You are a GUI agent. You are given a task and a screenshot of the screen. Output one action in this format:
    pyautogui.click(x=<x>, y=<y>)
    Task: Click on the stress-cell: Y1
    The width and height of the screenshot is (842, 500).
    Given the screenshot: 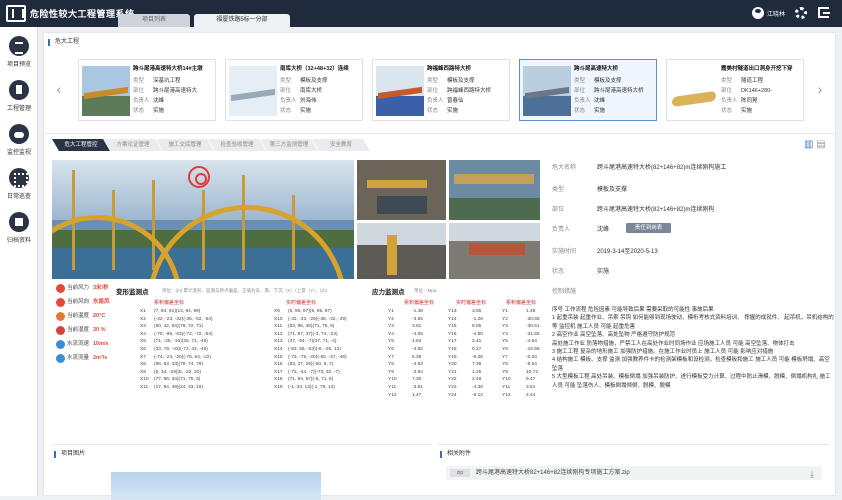 What is the action you would take?
    pyautogui.click(x=391, y=311)
    